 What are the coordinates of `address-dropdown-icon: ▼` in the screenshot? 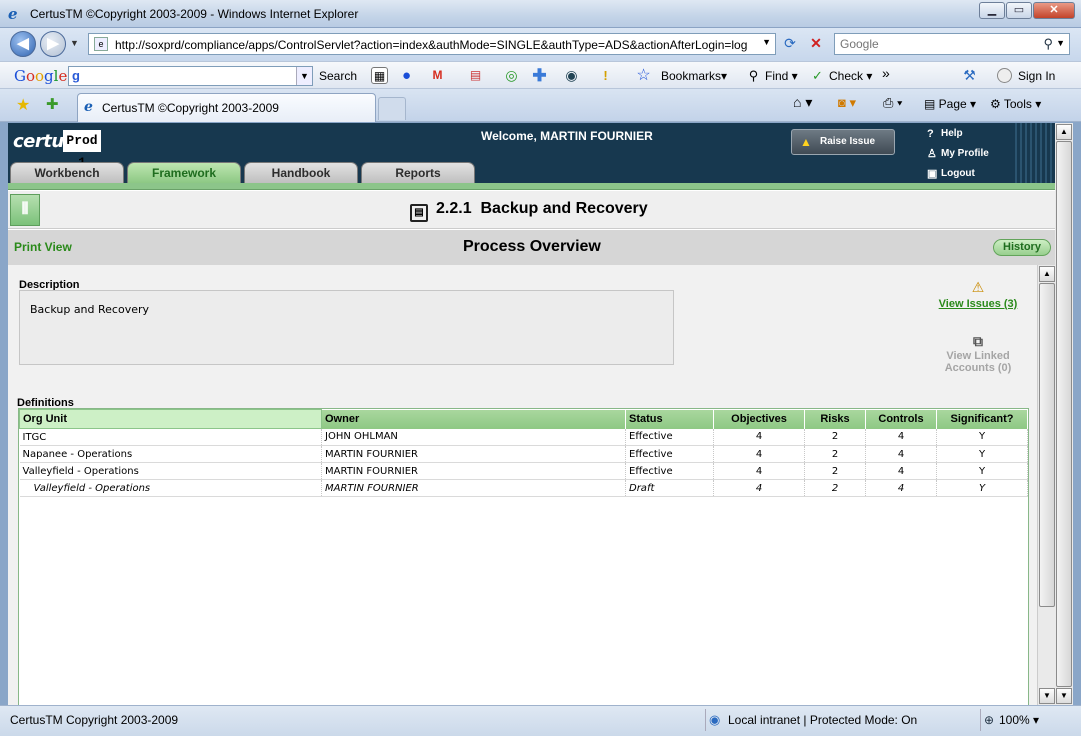 It's located at (766, 42).